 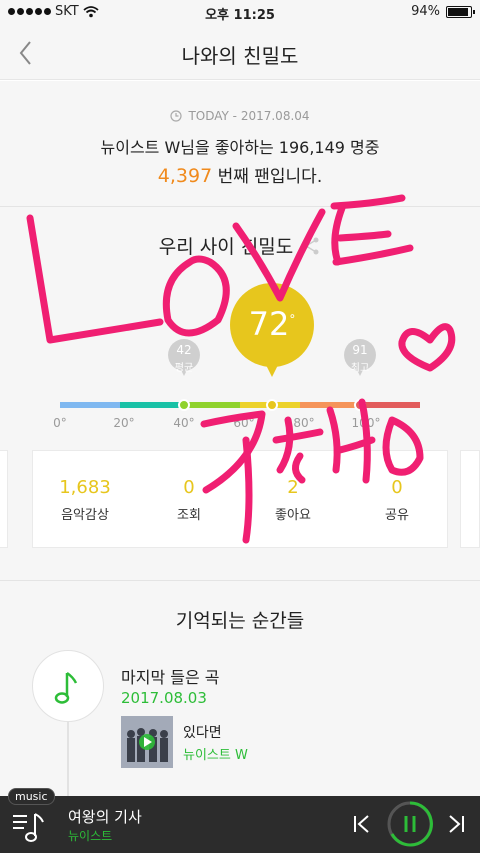 I want to click on gauge-tick: 20°, so click(x=124, y=423).